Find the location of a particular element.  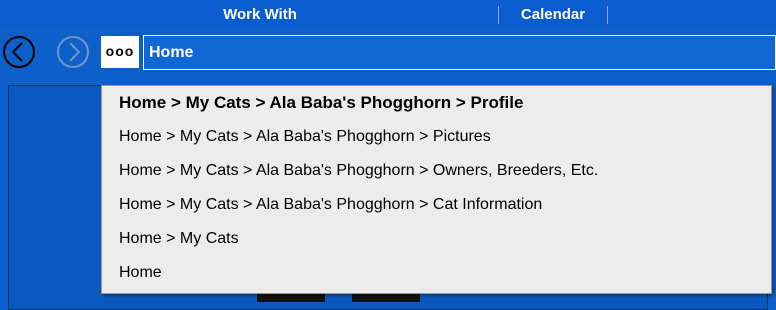

address-bar: Home is located at coordinates (459, 52).